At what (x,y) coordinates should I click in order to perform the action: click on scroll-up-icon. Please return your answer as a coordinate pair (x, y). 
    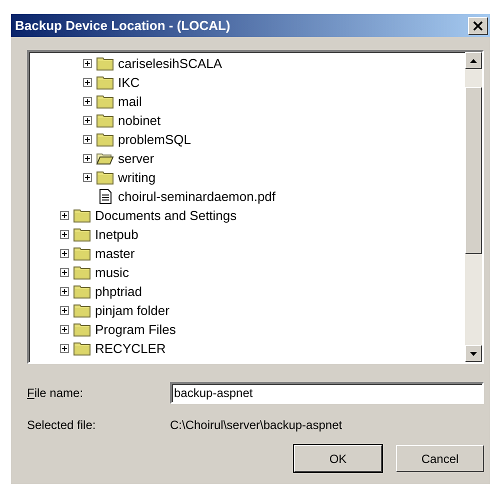
    Looking at the image, I should click on (473, 60).